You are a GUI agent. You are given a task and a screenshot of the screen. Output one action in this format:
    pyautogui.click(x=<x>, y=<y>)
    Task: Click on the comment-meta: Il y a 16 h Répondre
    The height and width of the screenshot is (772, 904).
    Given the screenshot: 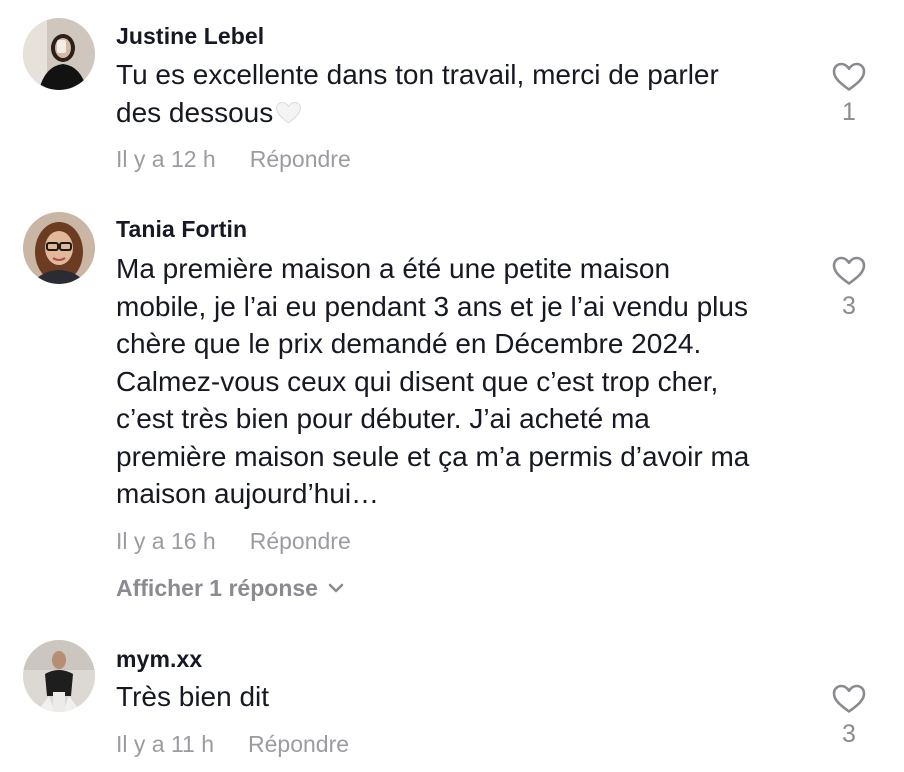 What is the action you would take?
    pyautogui.click(x=233, y=541)
    